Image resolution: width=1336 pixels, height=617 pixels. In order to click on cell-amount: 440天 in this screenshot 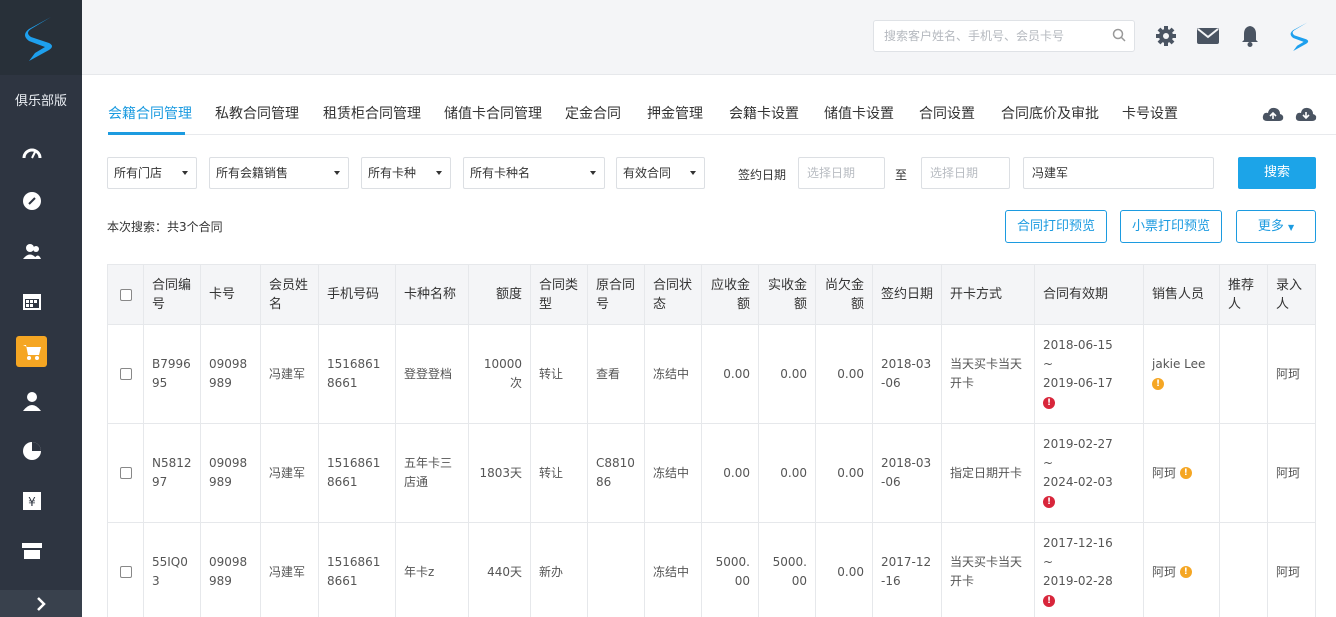, I will do `click(499, 569)`.